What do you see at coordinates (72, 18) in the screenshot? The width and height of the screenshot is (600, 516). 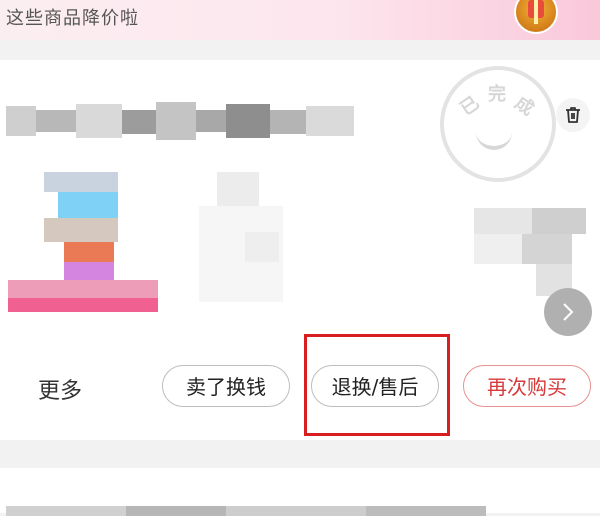 I see `price-drop-banner-text: 这些商品降价啦` at bounding box center [72, 18].